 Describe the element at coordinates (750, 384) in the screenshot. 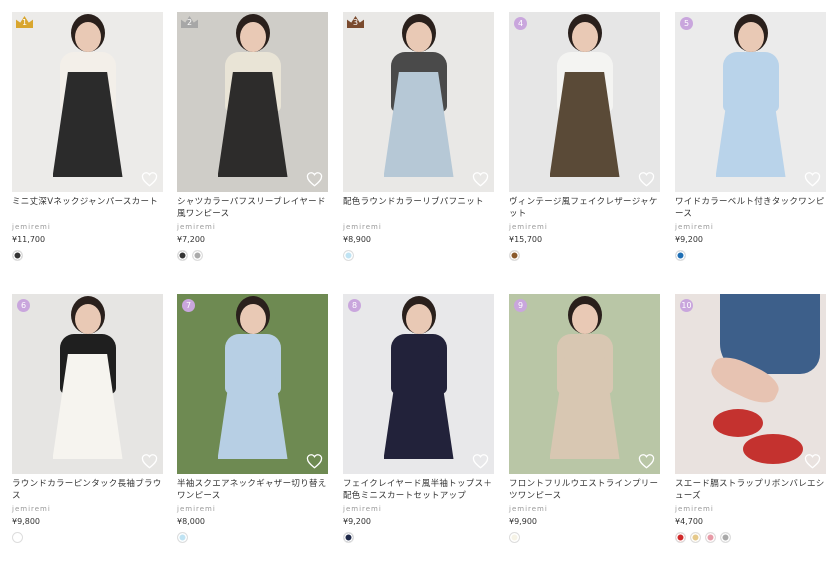

I see `product-image: 10` at that location.